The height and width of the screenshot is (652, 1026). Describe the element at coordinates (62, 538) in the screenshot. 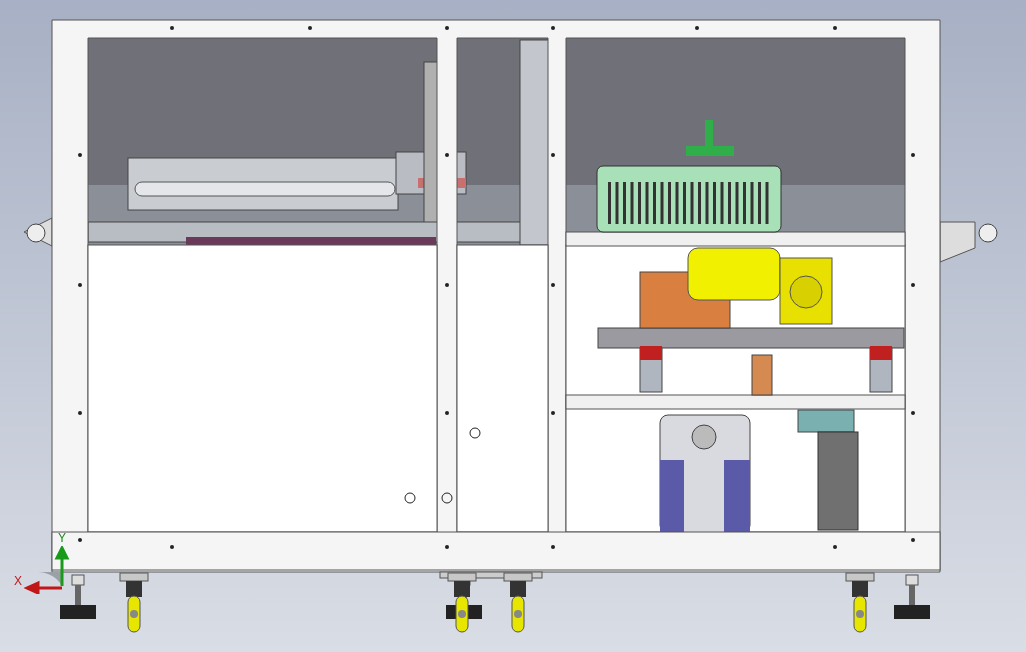

I see `axis-label: Y` at that location.